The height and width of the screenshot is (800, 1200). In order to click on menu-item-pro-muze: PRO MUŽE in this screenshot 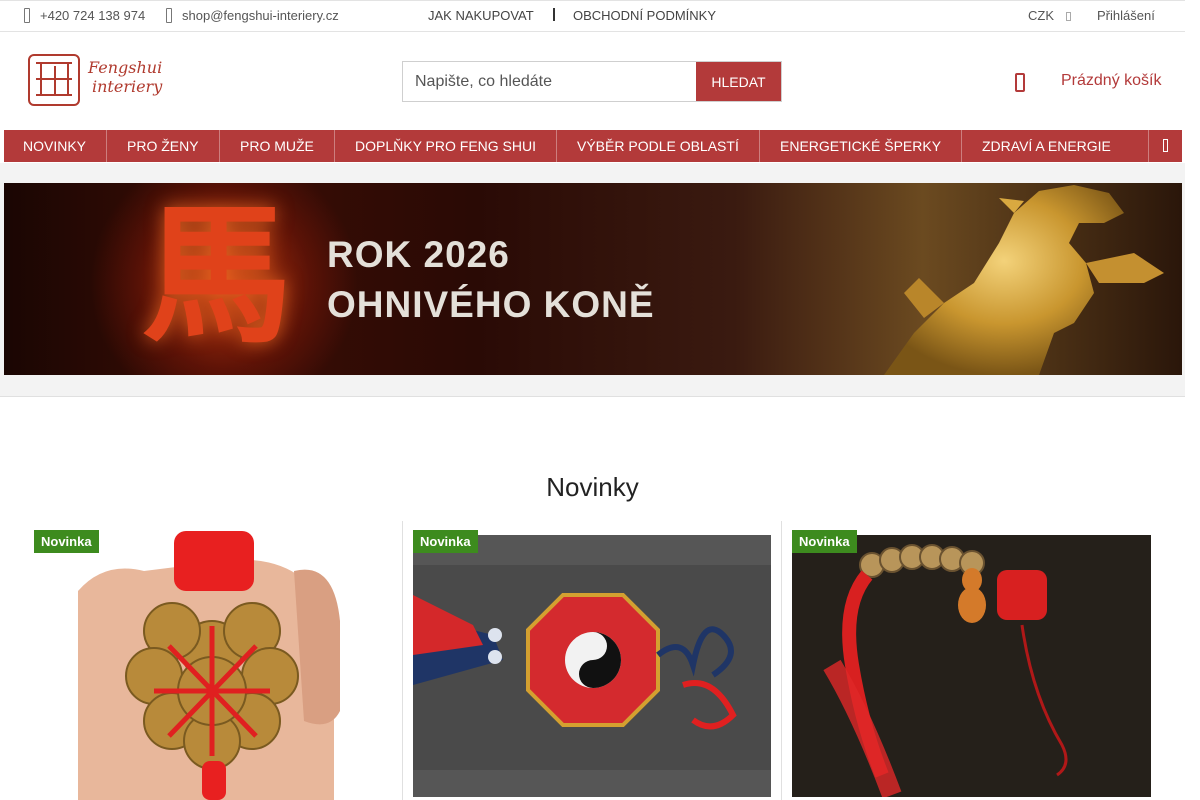, I will do `click(277, 146)`.